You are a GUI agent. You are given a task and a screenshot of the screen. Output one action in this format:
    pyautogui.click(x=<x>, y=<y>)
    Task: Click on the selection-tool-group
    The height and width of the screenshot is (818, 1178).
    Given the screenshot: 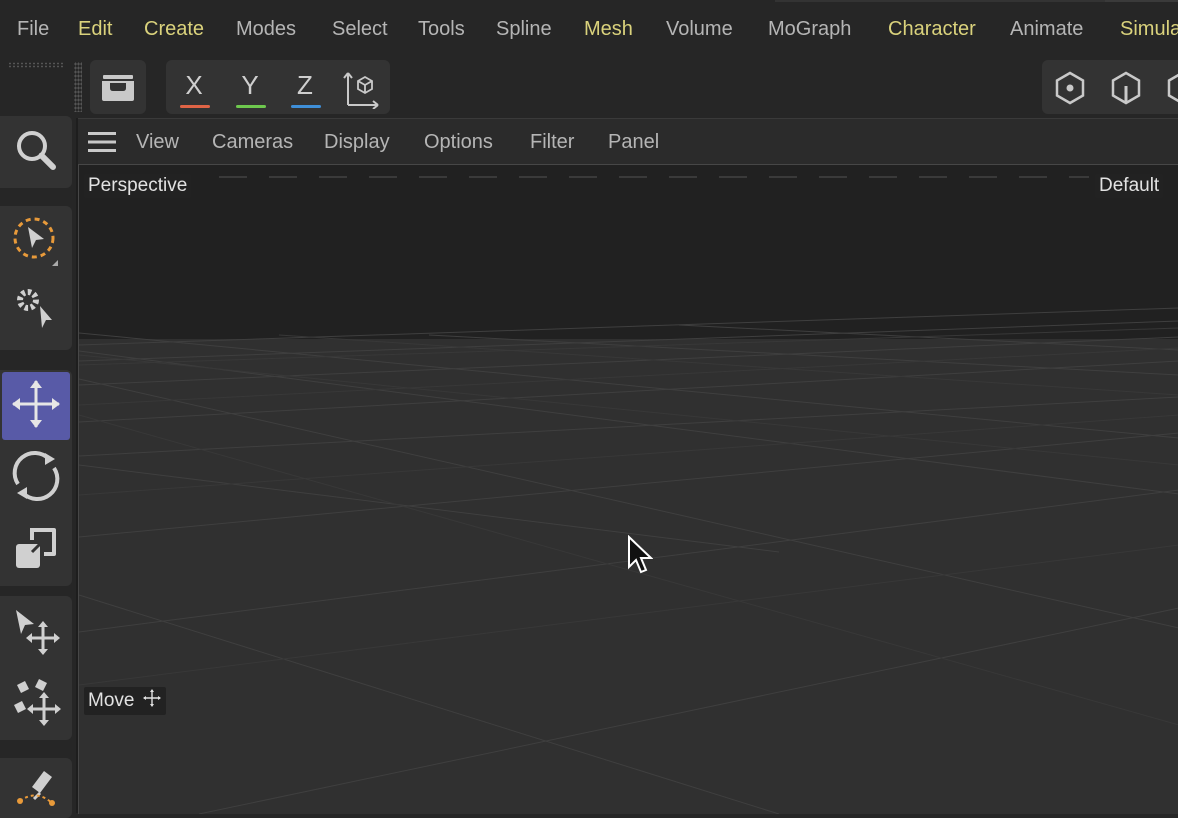 What is the action you would take?
    pyautogui.click(x=36, y=278)
    